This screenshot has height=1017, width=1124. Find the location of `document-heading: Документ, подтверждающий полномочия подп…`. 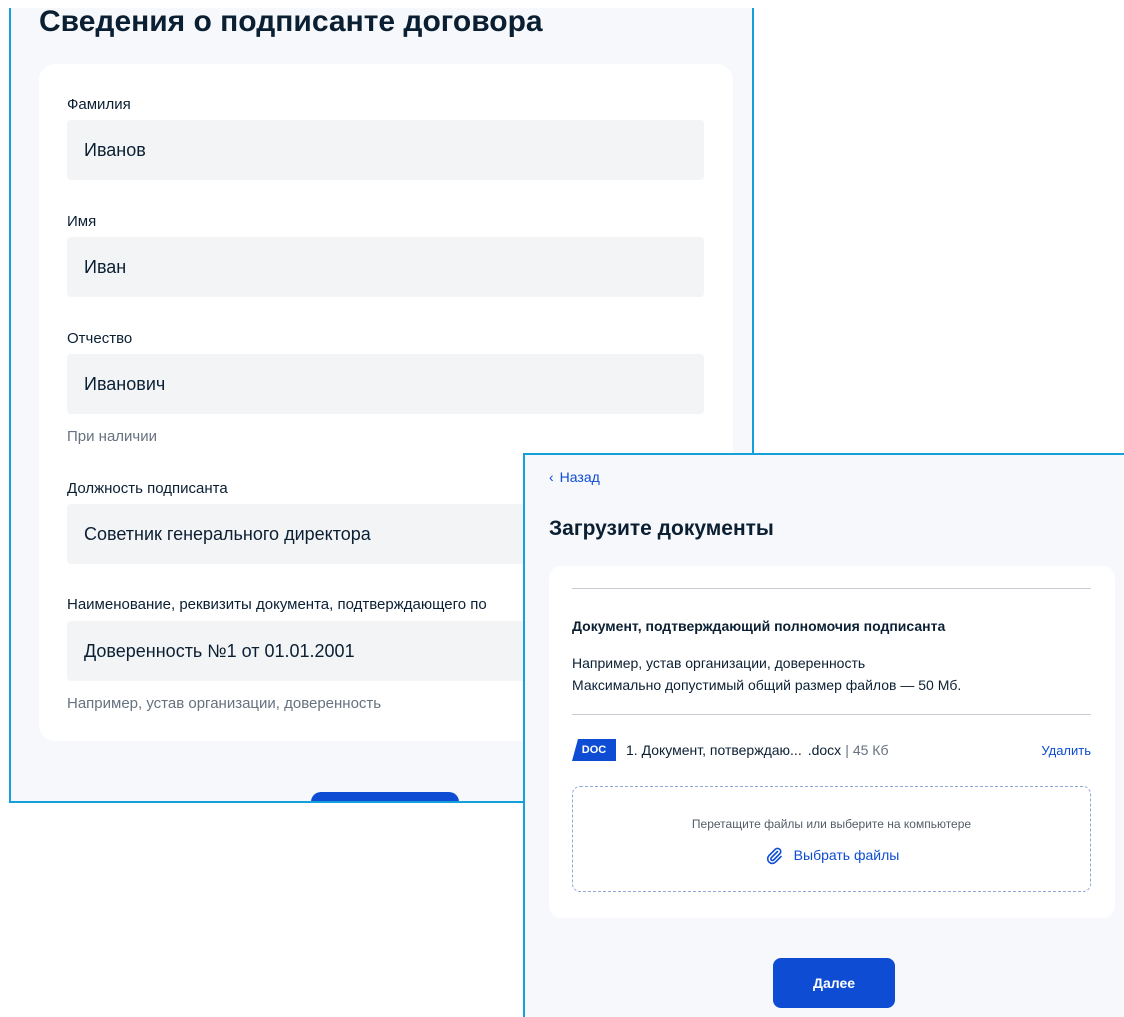

document-heading: Документ, подтверждающий полномочия подп… is located at coordinates (759, 626).